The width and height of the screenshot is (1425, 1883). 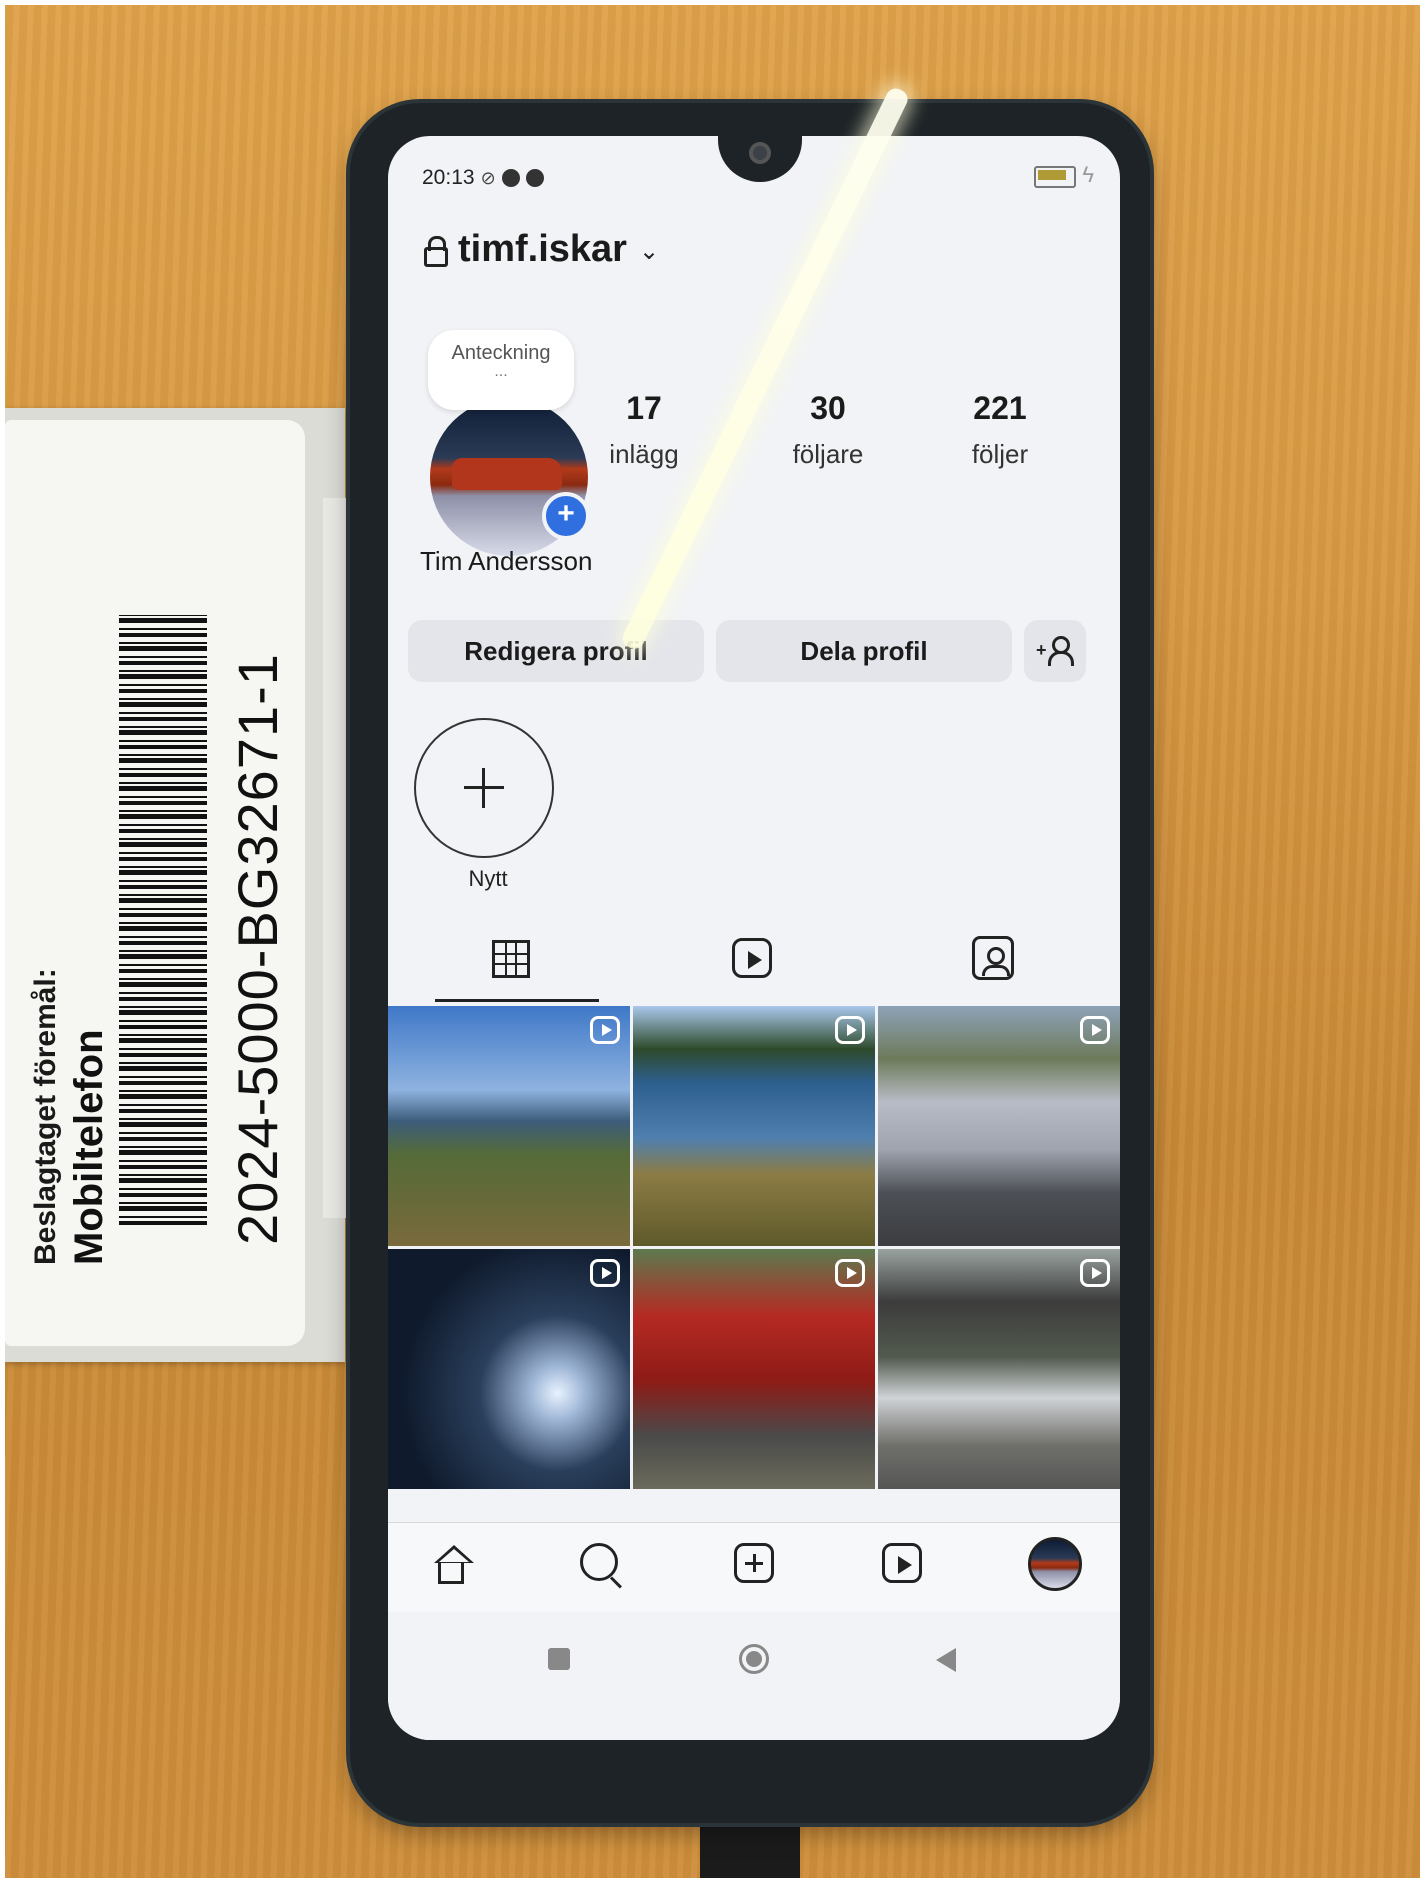 What do you see at coordinates (488, 878) in the screenshot?
I see `new-highlight-label: Nytt` at bounding box center [488, 878].